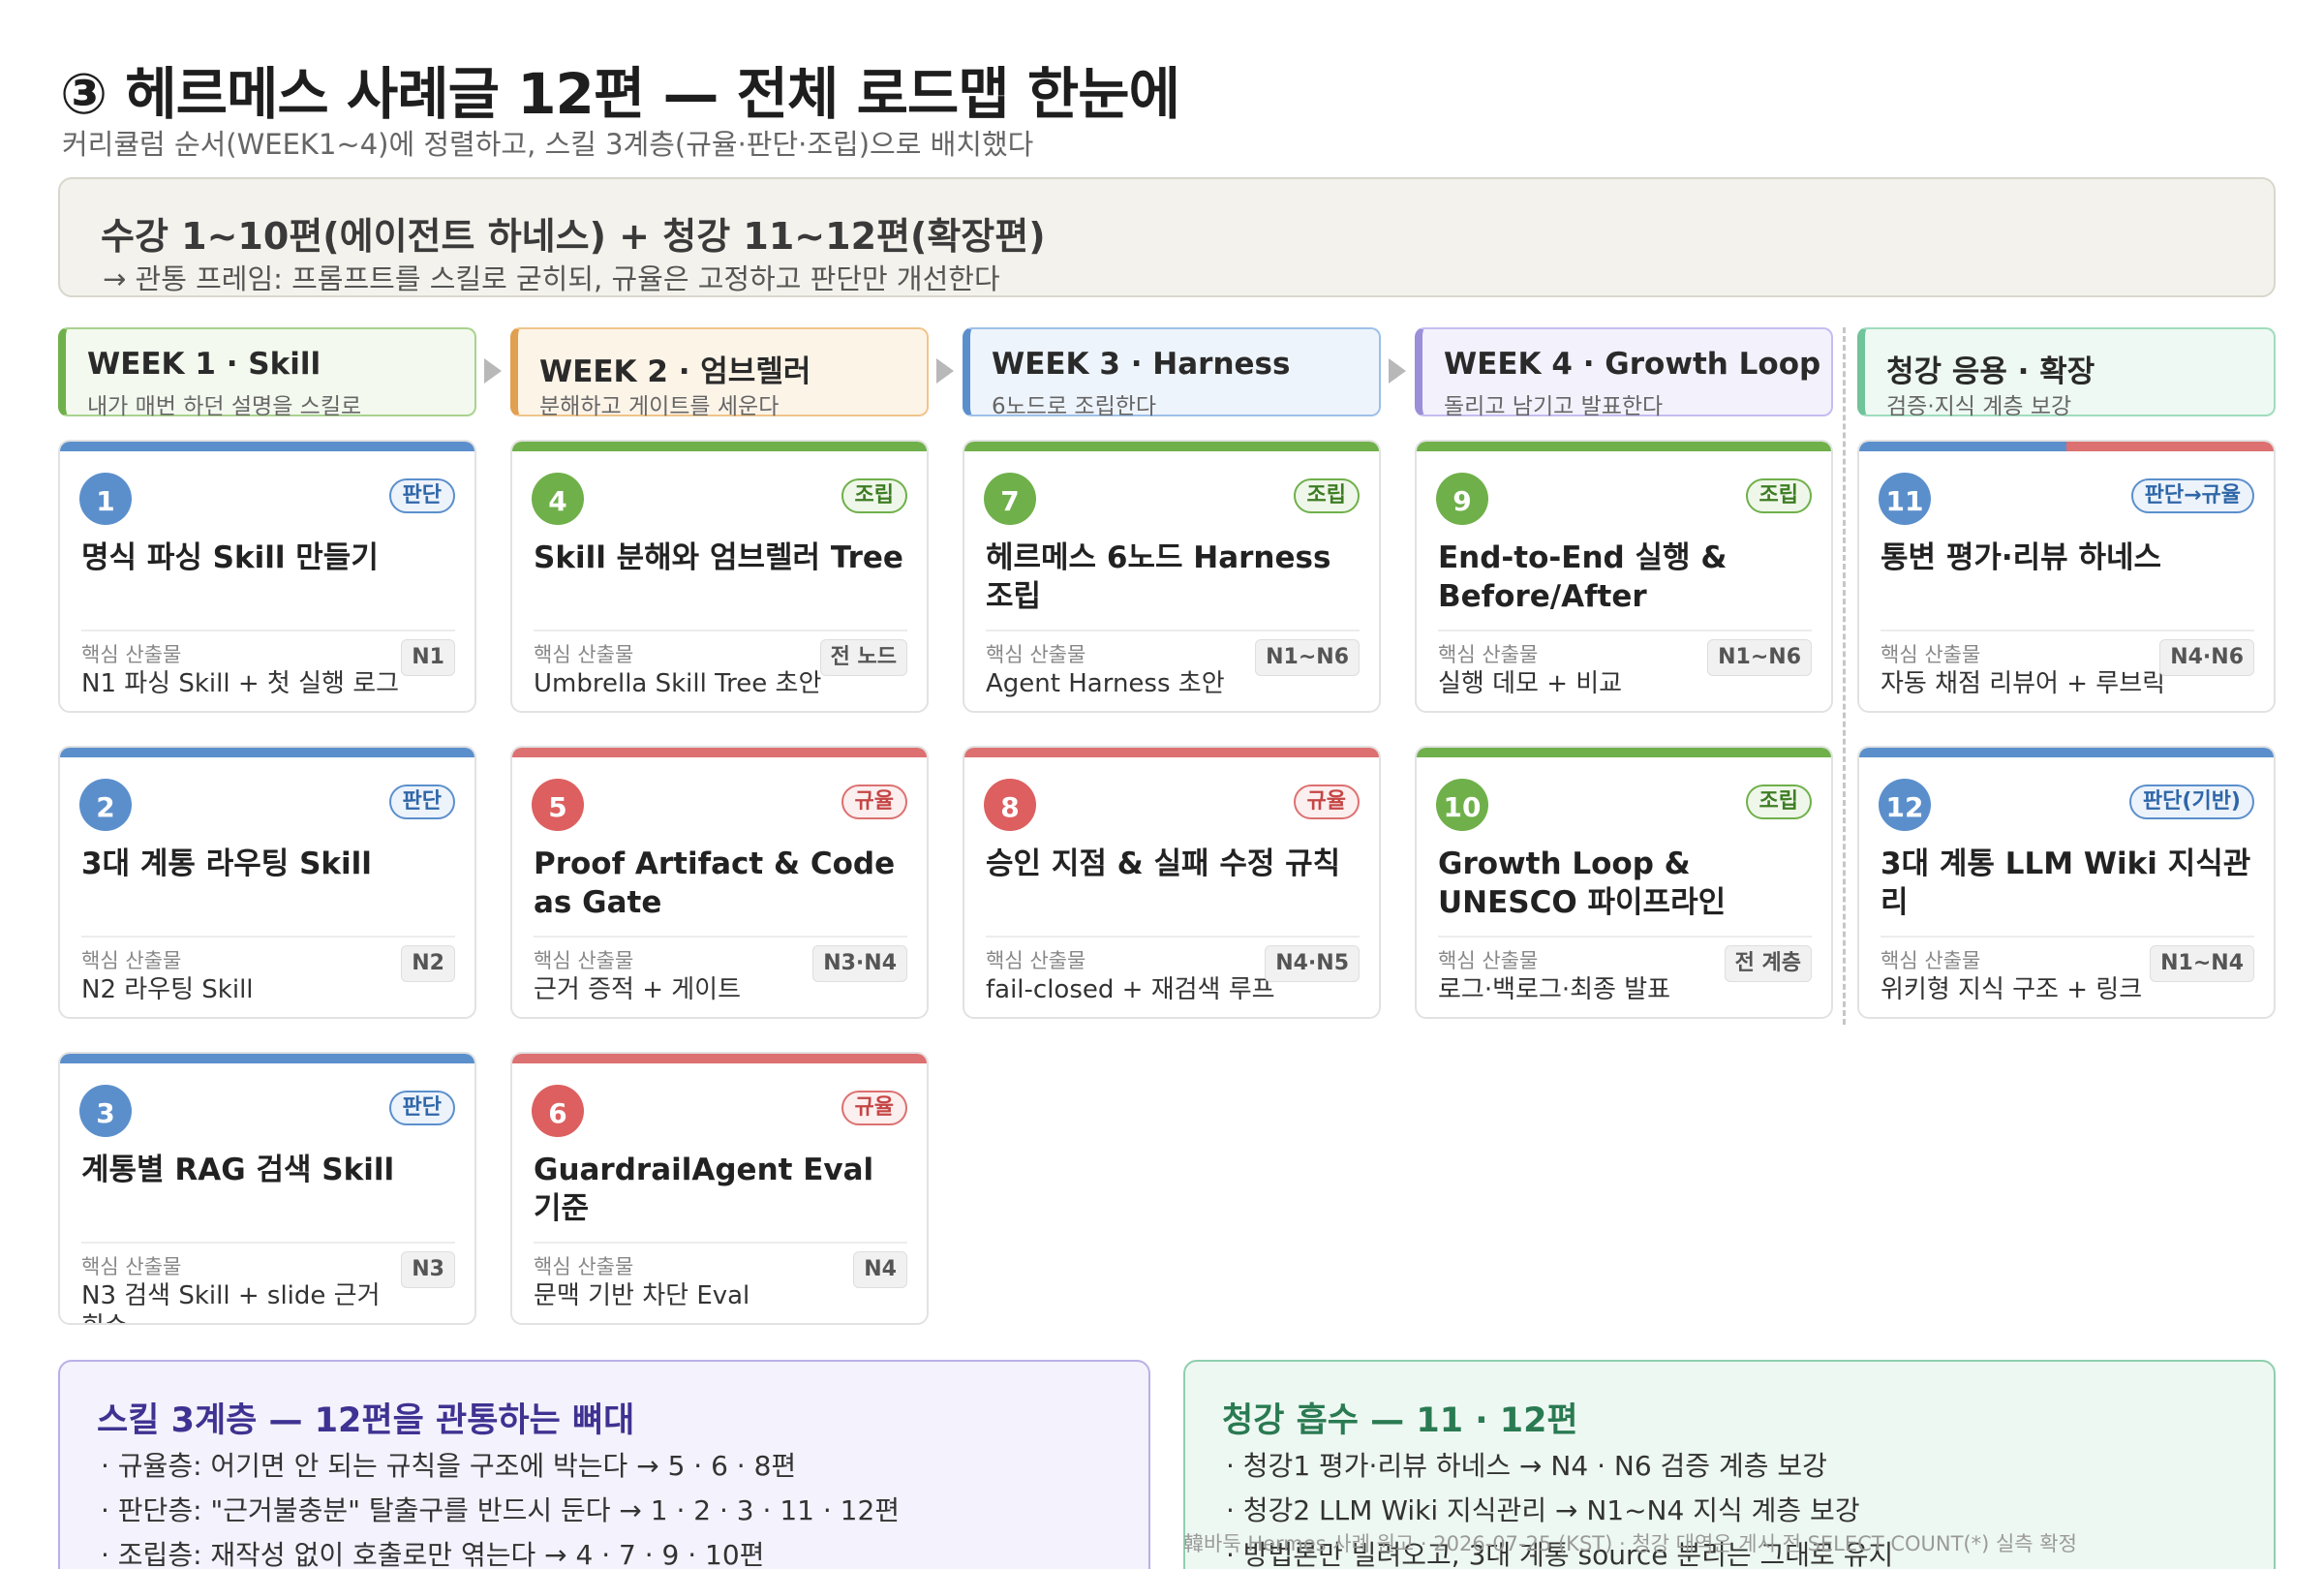 The width and height of the screenshot is (2324, 1569). What do you see at coordinates (1462, 499) in the screenshot?
I see `episode-number: 9` at bounding box center [1462, 499].